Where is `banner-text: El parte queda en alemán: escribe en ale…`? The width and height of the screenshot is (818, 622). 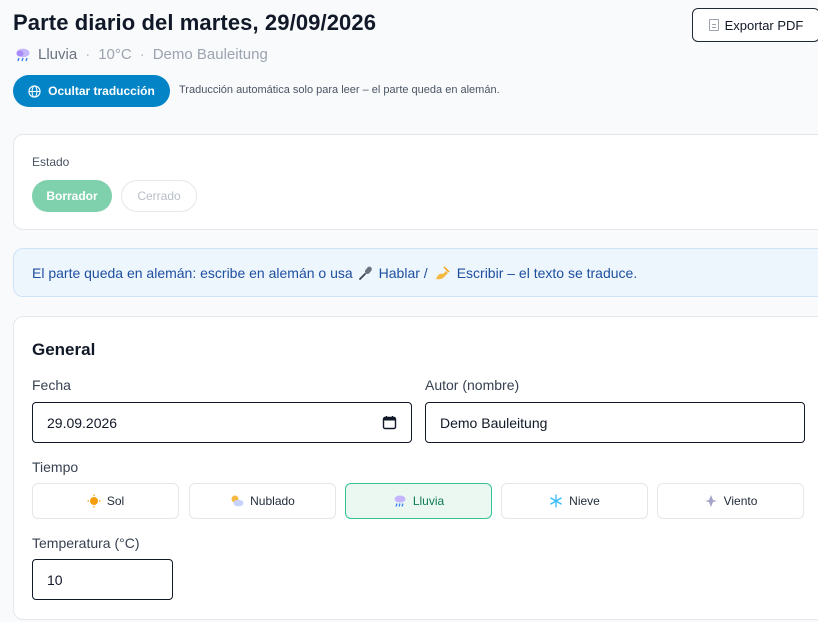 banner-text: El parte queda en alemán: escribe en ale… is located at coordinates (192, 272).